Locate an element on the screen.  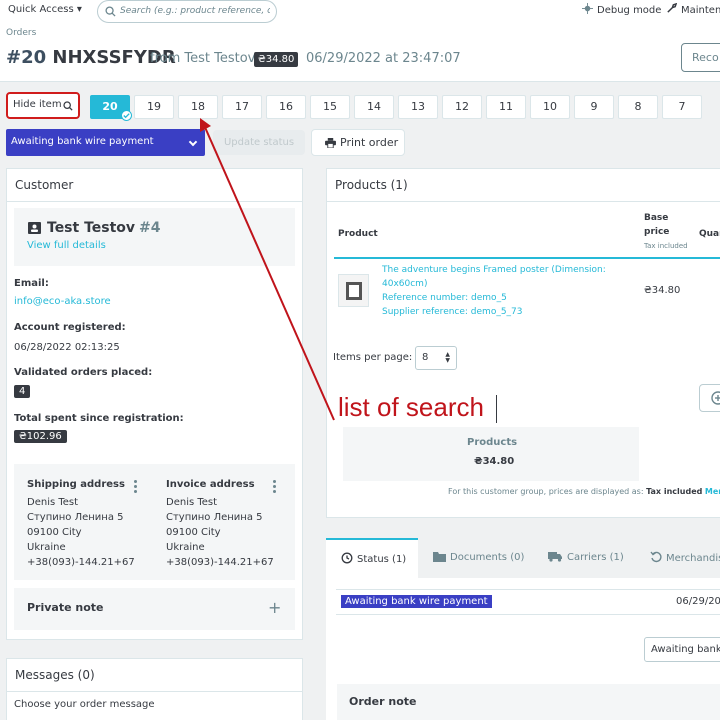
annotation-text: list of search is located at coordinates (411, 407).